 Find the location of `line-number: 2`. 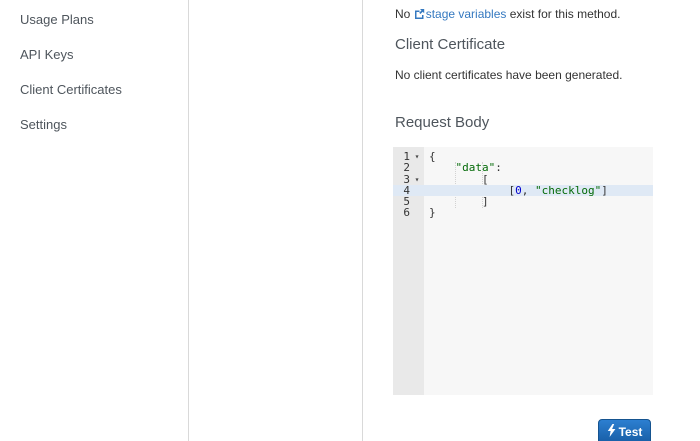

line-number: 2 is located at coordinates (406, 168).